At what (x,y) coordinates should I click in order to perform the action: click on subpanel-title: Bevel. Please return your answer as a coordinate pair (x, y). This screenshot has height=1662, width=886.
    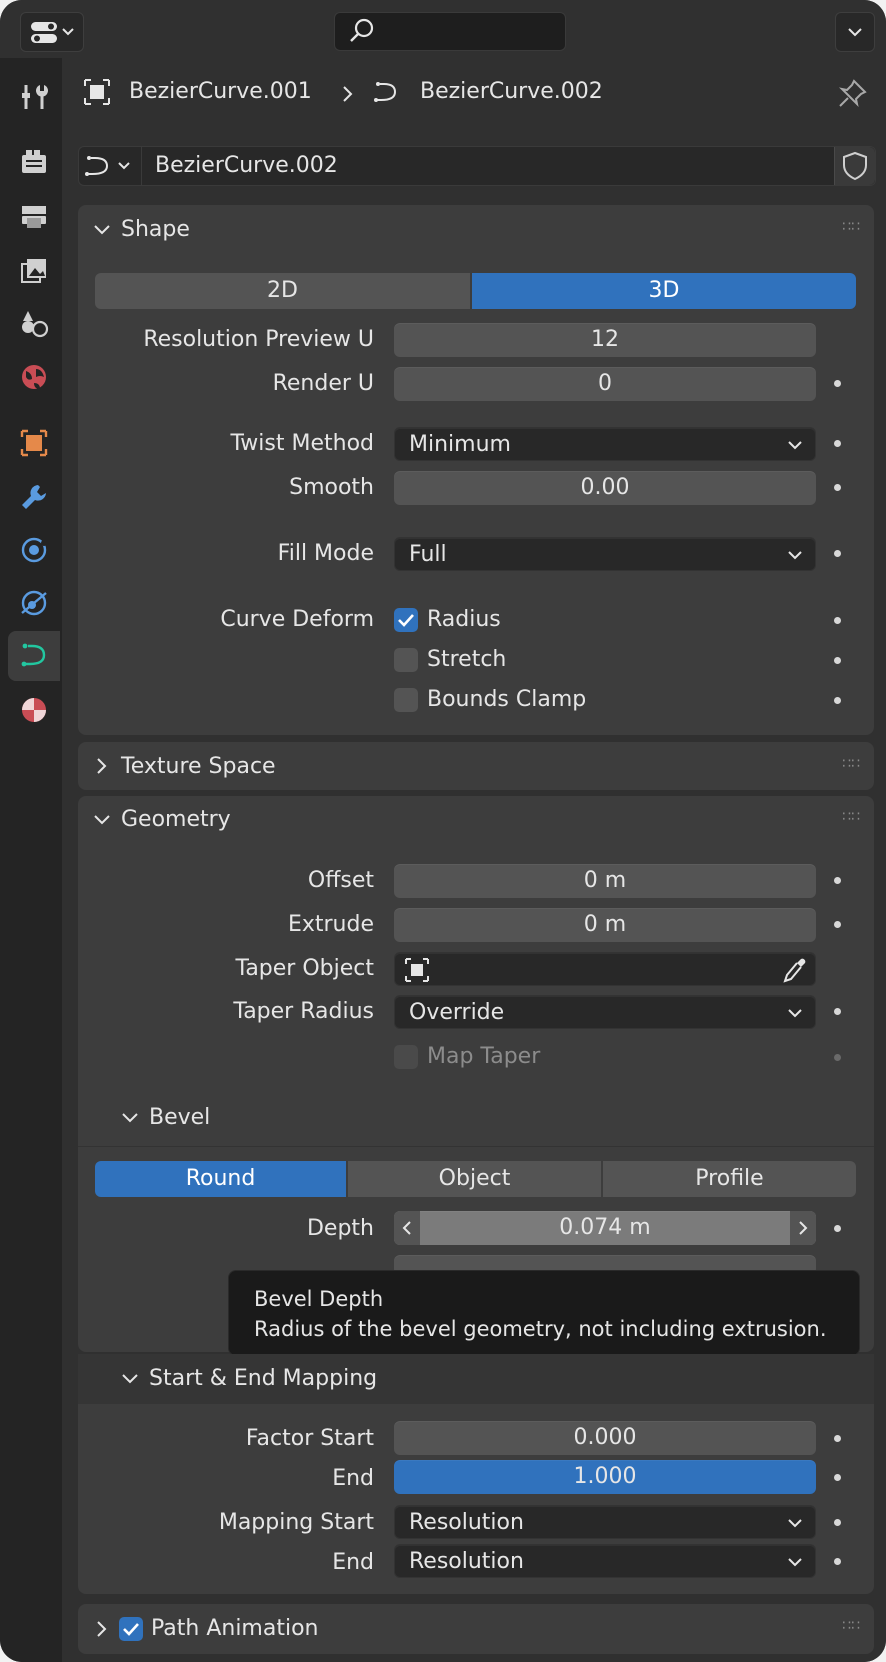
    Looking at the image, I should click on (179, 1117).